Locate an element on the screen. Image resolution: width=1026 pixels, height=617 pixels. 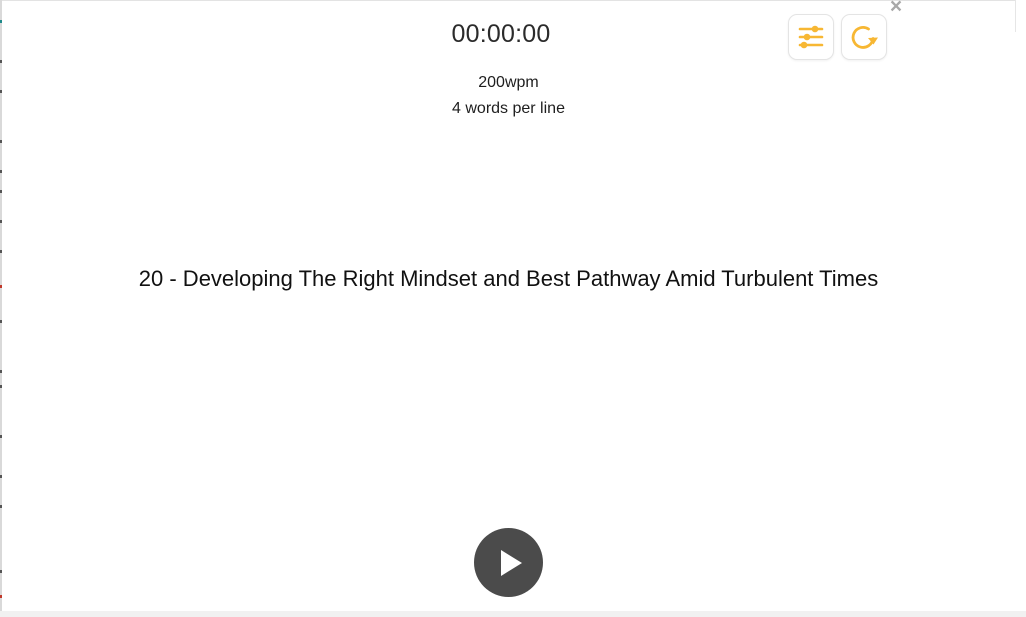
sliders-icon is located at coordinates (811, 37).